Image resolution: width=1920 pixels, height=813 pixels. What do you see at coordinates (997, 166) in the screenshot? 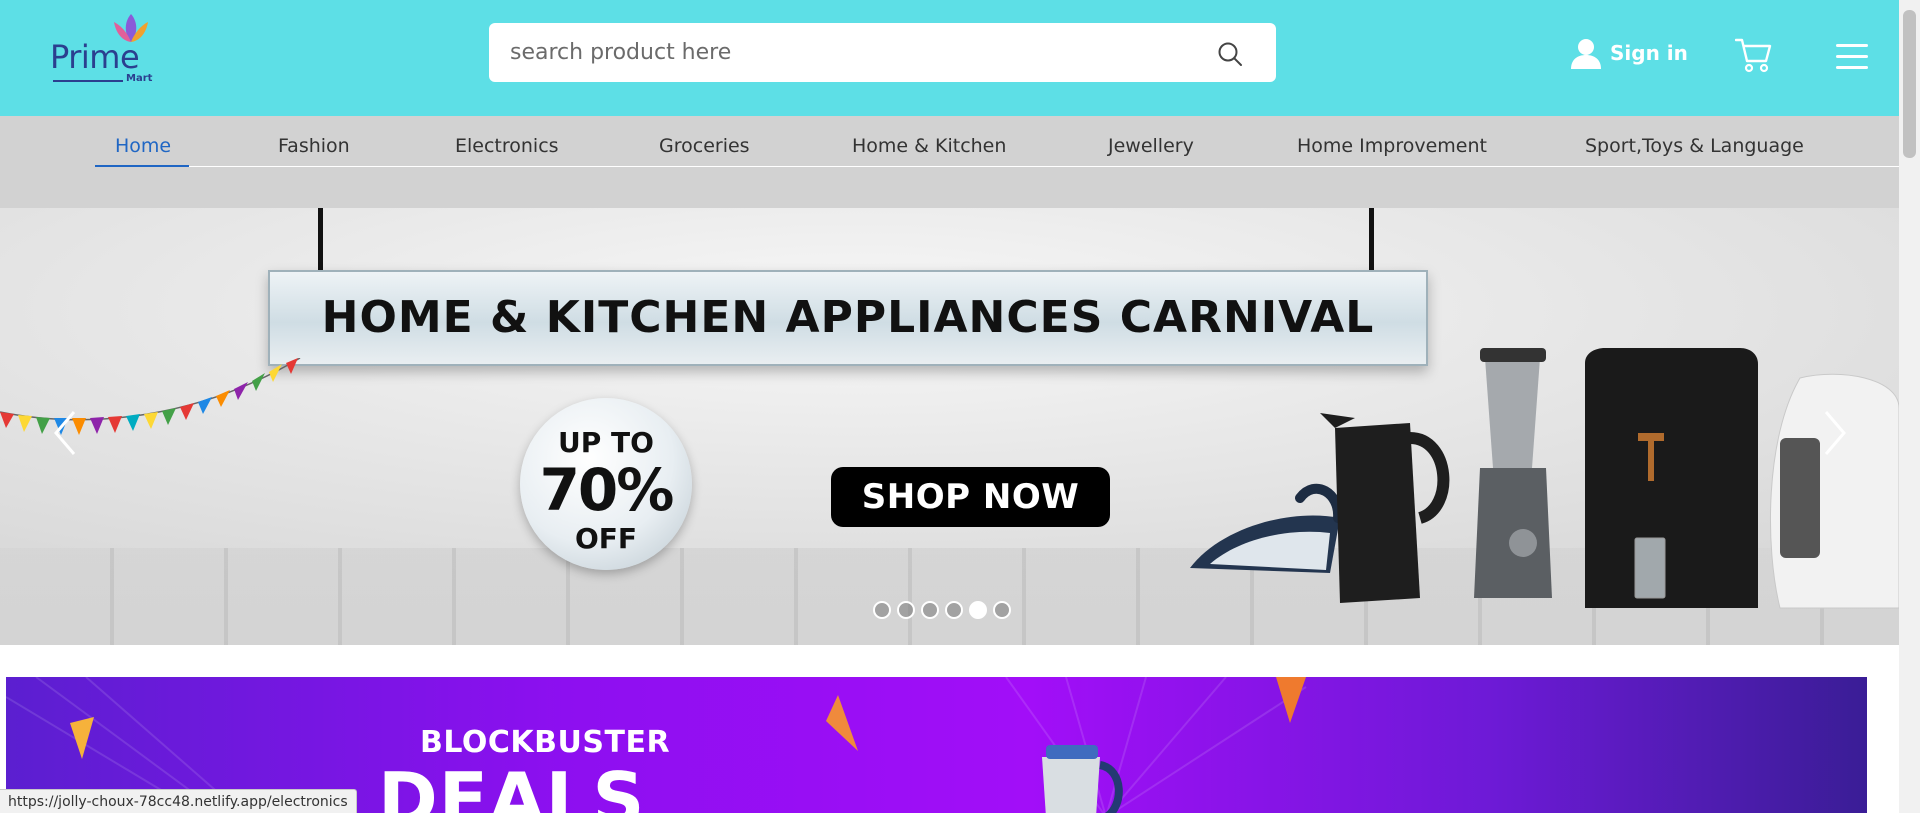
I see `nav-divider` at bounding box center [997, 166].